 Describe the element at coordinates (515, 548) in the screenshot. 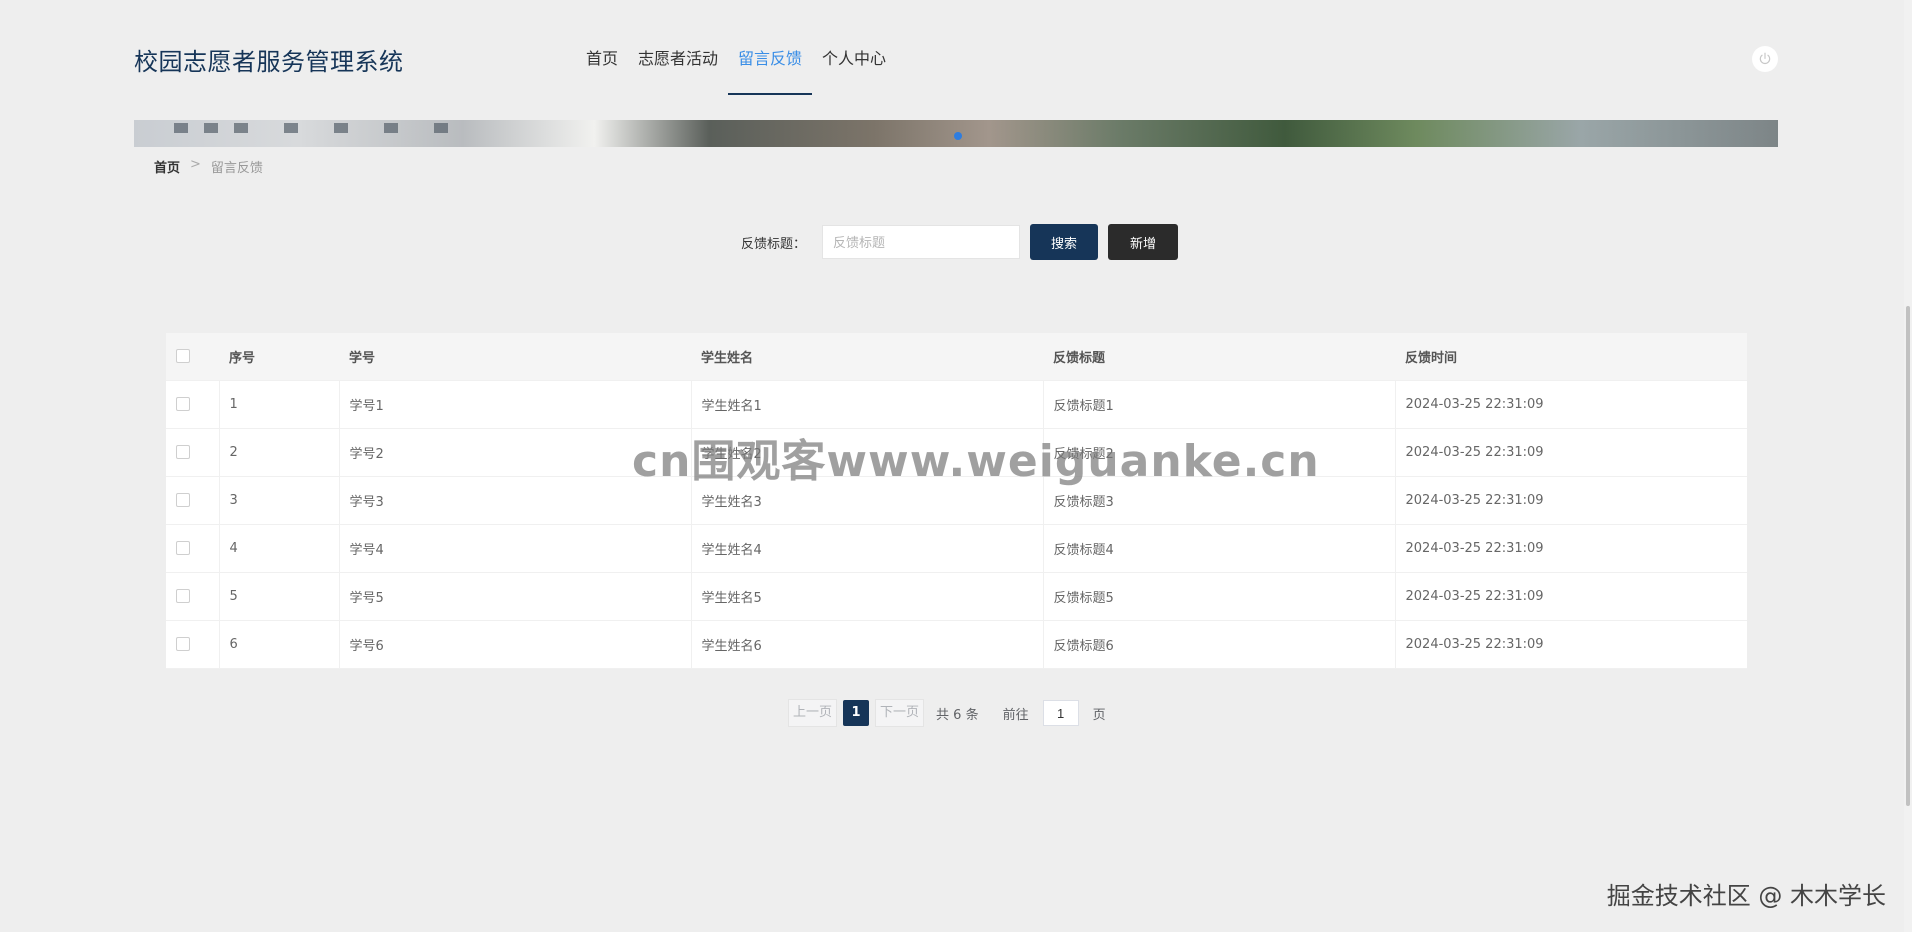

I see `cell-student-id: 学号4` at that location.